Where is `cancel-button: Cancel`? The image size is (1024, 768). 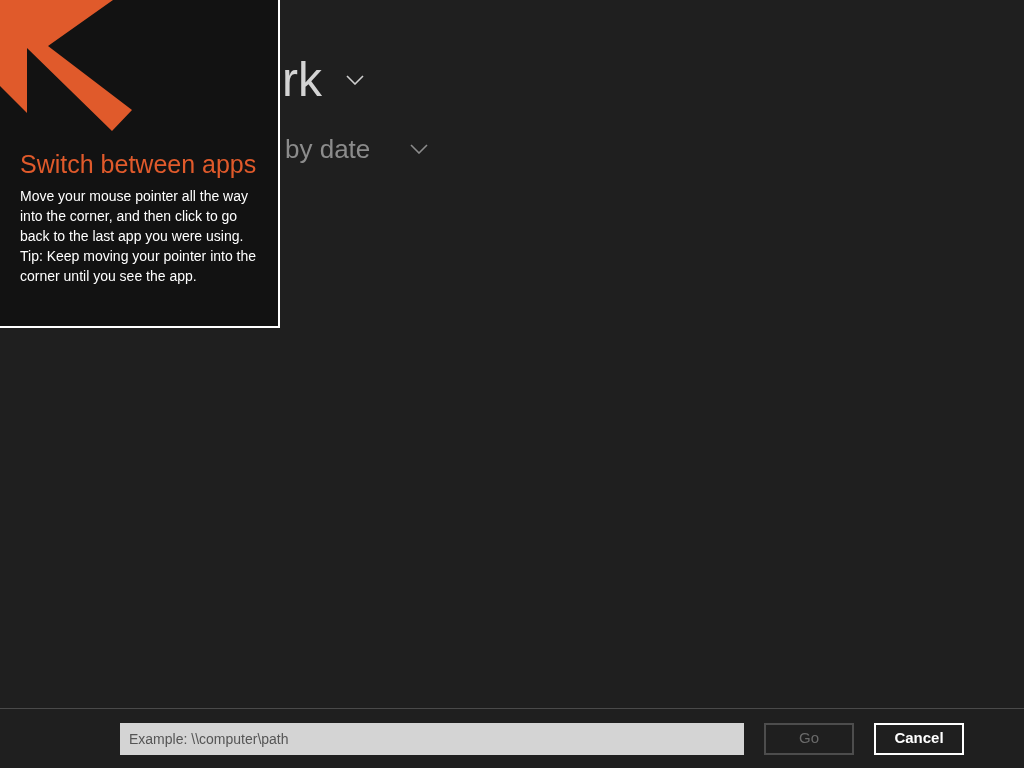 cancel-button: Cancel is located at coordinates (919, 738).